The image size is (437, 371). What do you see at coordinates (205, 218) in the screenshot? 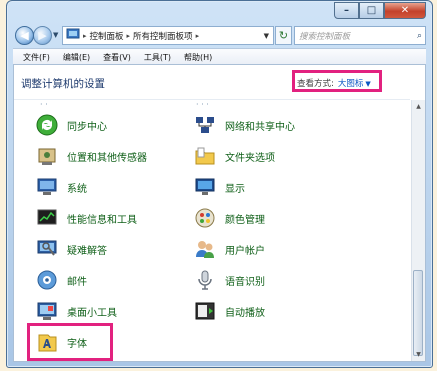
I see `color-management-icon` at bounding box center [205, 218].